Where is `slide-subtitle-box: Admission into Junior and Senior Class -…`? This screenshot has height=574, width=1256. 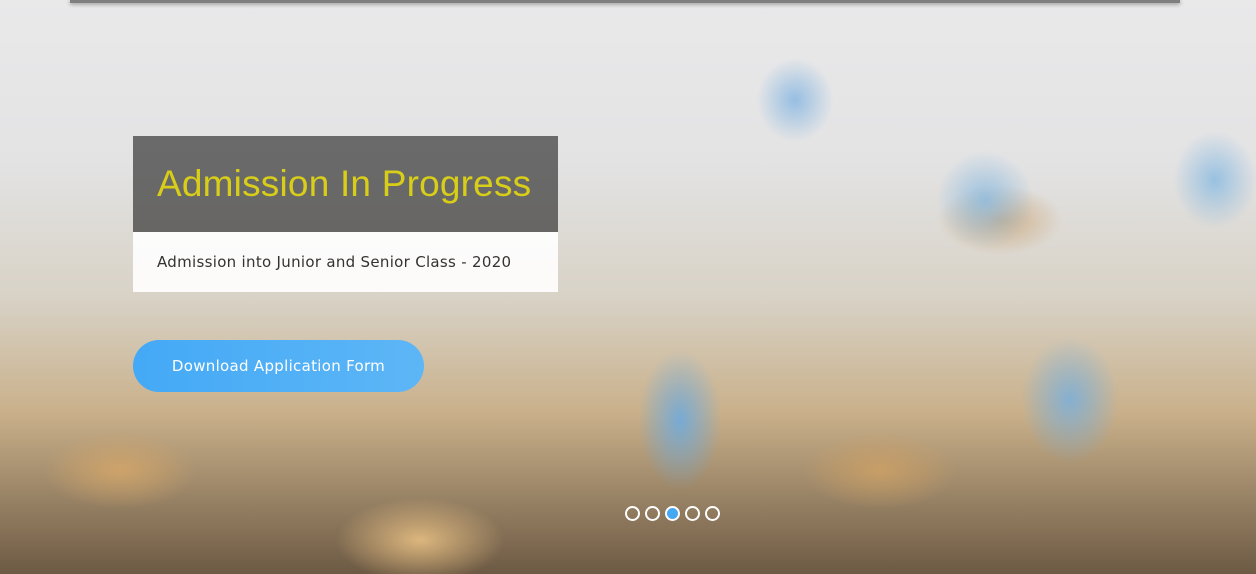
slide-subtitle-box: Admission into Junior and Senior Class -… is located at coordinates (345, 262).